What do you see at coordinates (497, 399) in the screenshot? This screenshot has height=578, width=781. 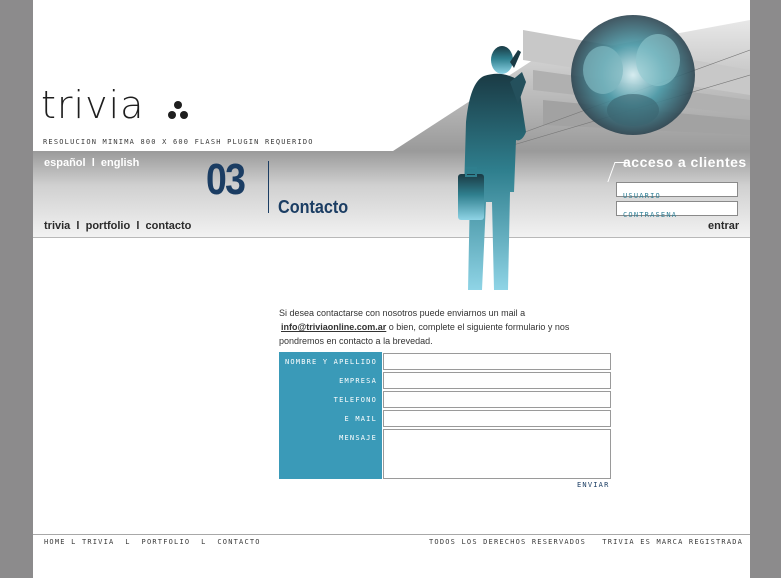 I see `telefono-input` at bounding box center [497, 399].